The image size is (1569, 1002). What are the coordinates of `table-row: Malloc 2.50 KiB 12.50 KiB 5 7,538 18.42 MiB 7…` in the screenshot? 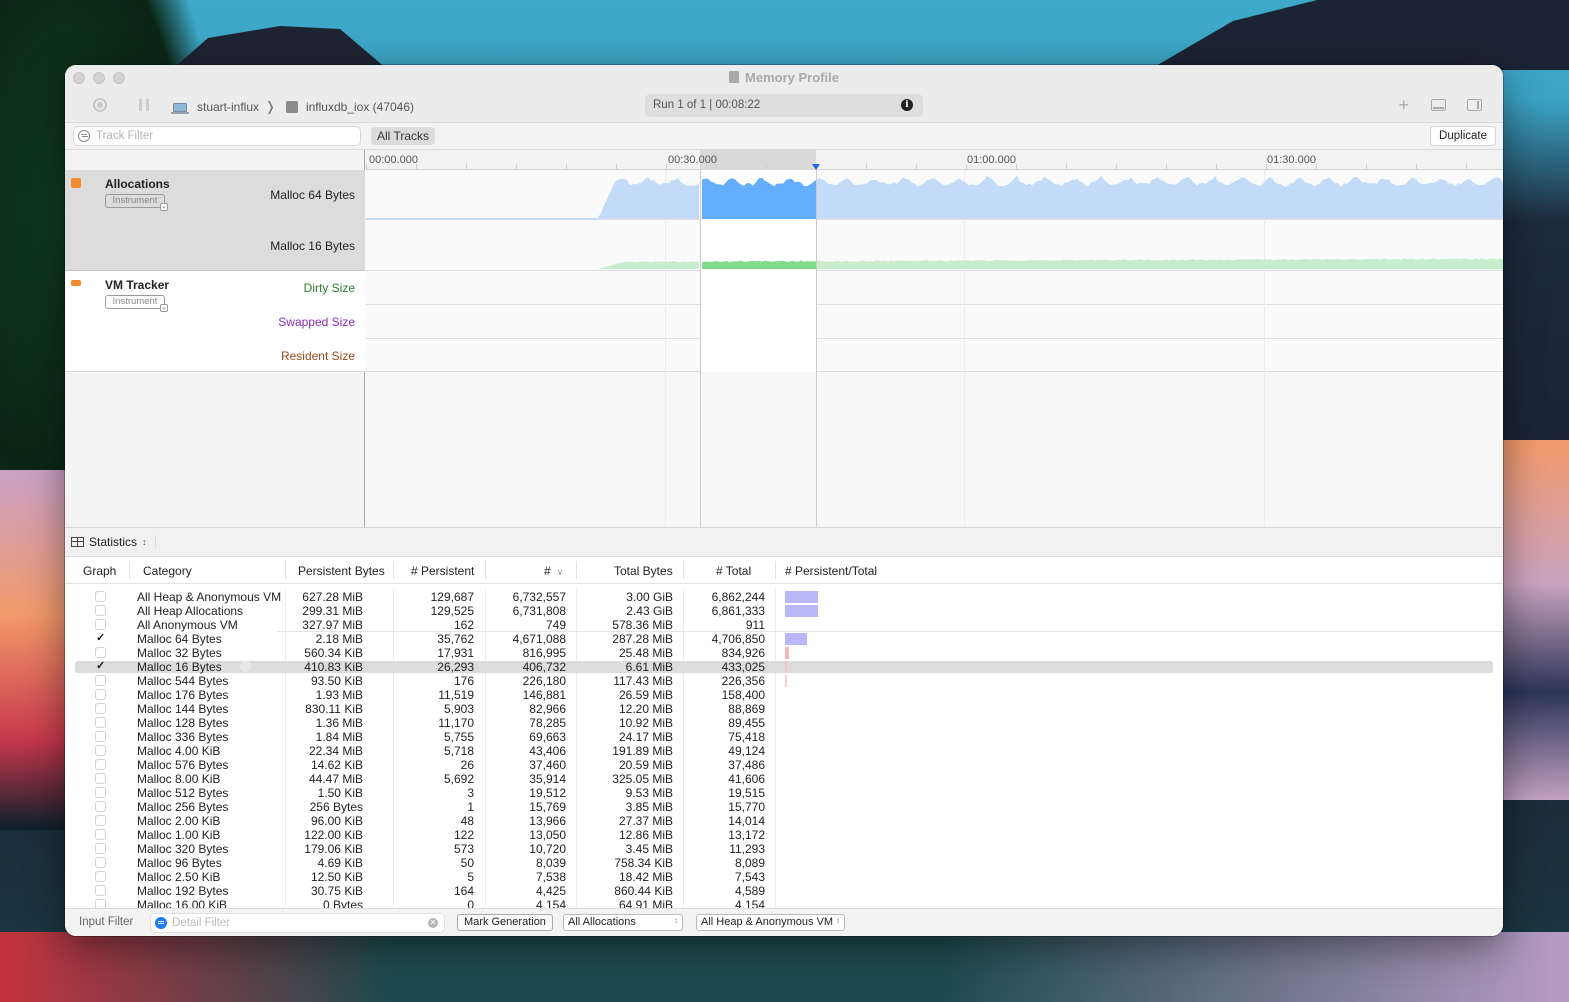 It's located at (784, 877).